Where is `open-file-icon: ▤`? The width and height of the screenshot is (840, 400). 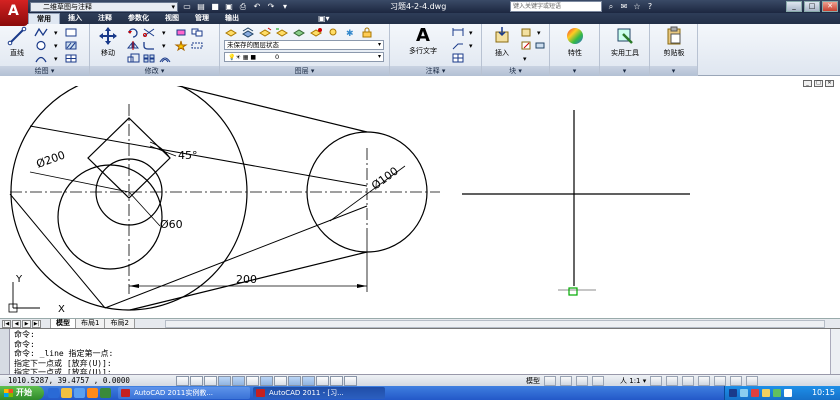
open-file-icon: ▤ is located at coordinates (201, 6).